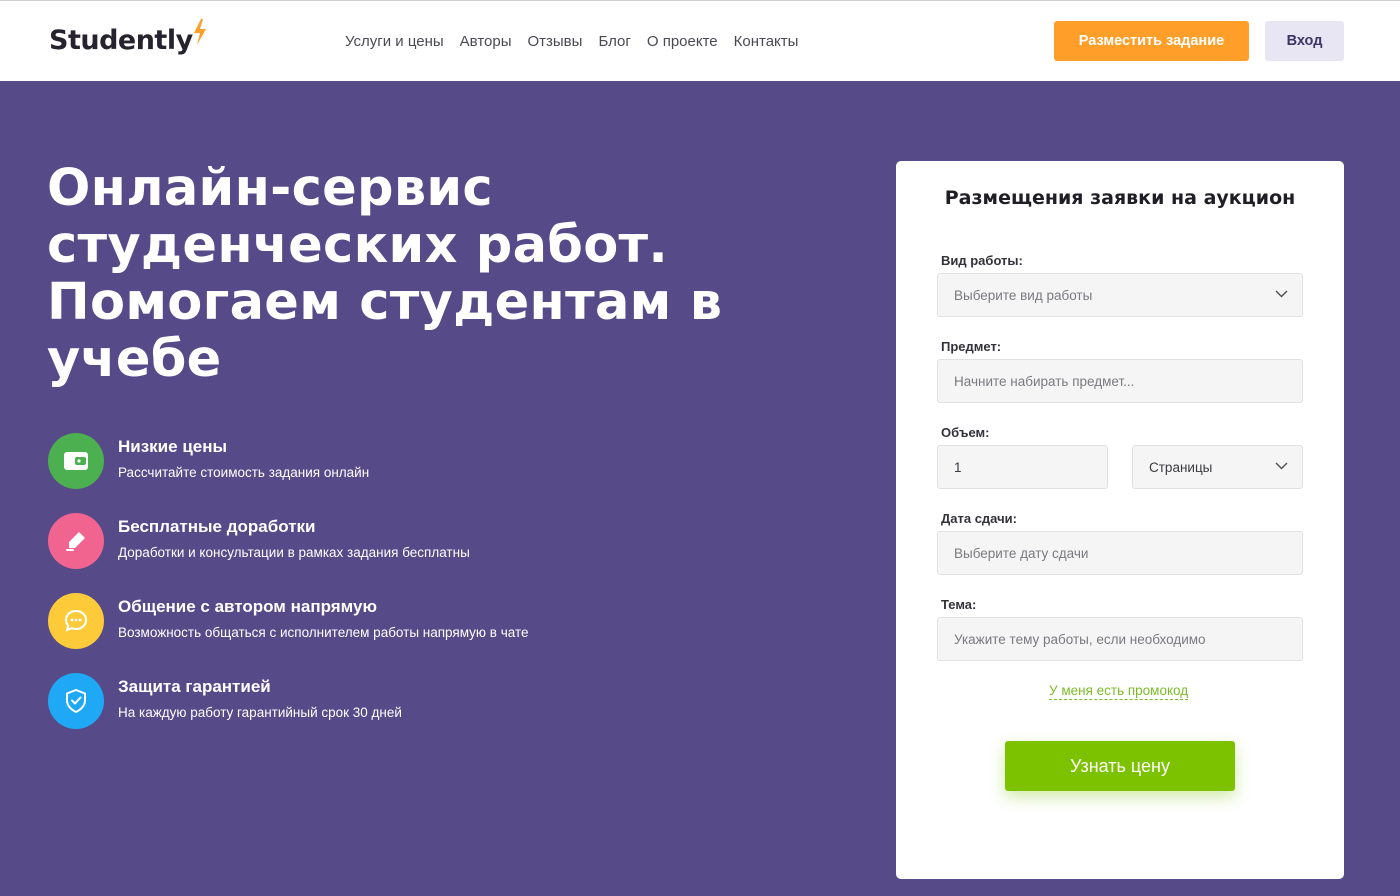 The image size is (1400, 896). I want to click on post-task-button: Разместить задание, so click(1151, 41).